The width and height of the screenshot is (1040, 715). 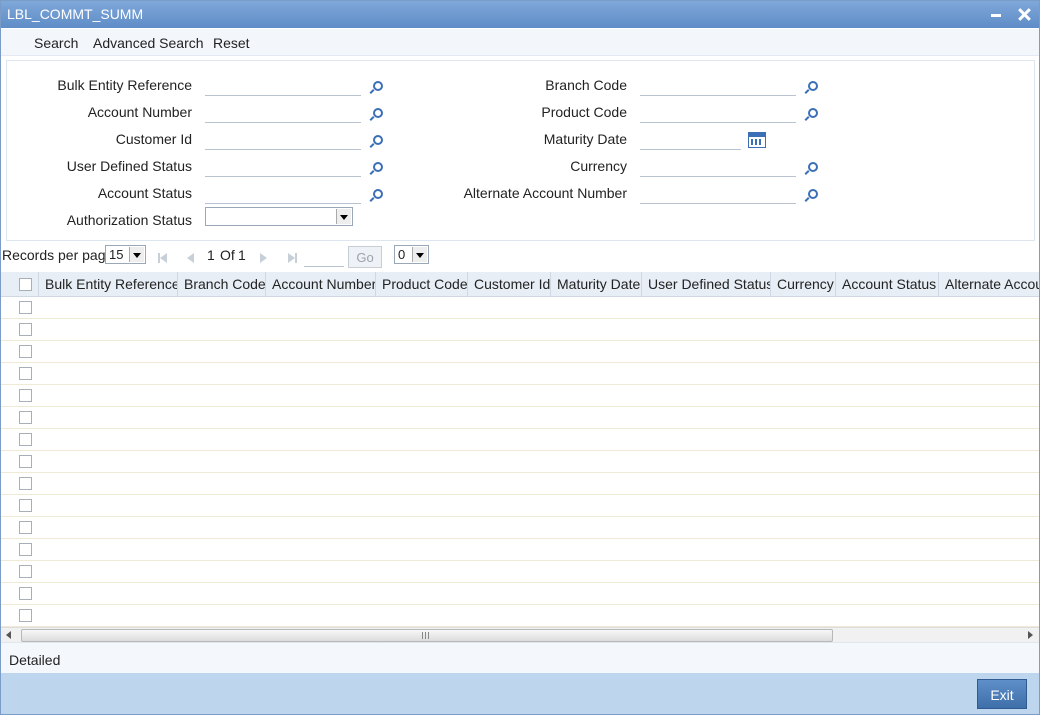 What do you see at coordinates (520, 42) in the screenshot?
I see `menu-bar: Search Advanced Search Reset` at bounding box center [520, 42].